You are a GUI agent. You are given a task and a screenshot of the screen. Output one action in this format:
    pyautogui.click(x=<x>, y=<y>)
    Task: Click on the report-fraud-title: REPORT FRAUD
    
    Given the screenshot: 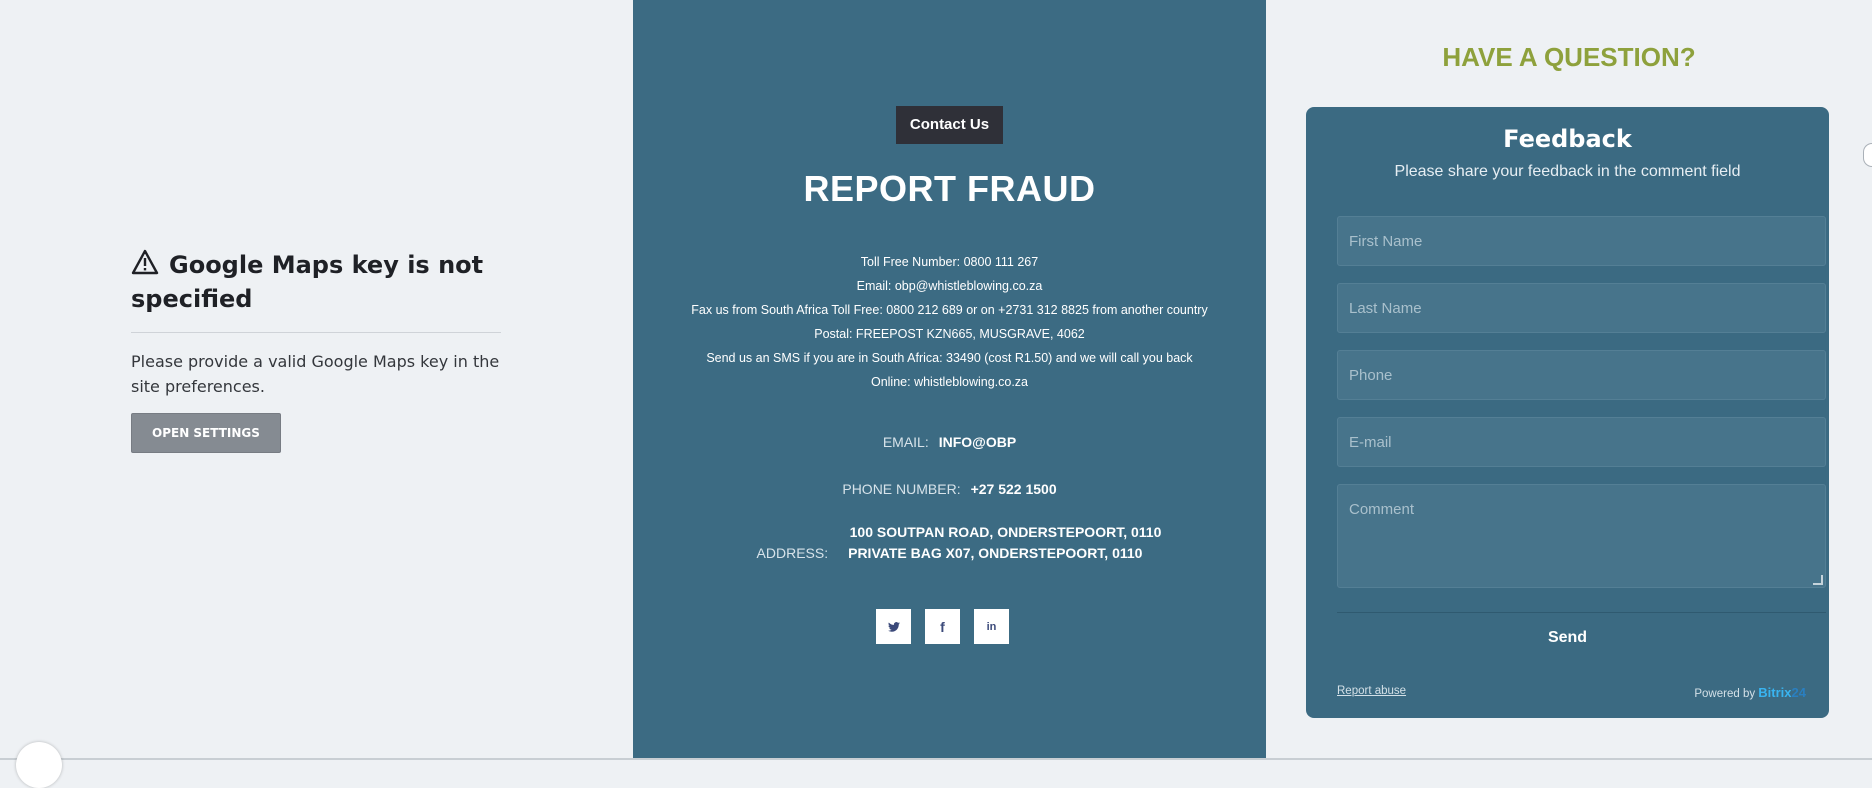 What is the action you would take?
    pyautogui.click(x=949, y=188)
    